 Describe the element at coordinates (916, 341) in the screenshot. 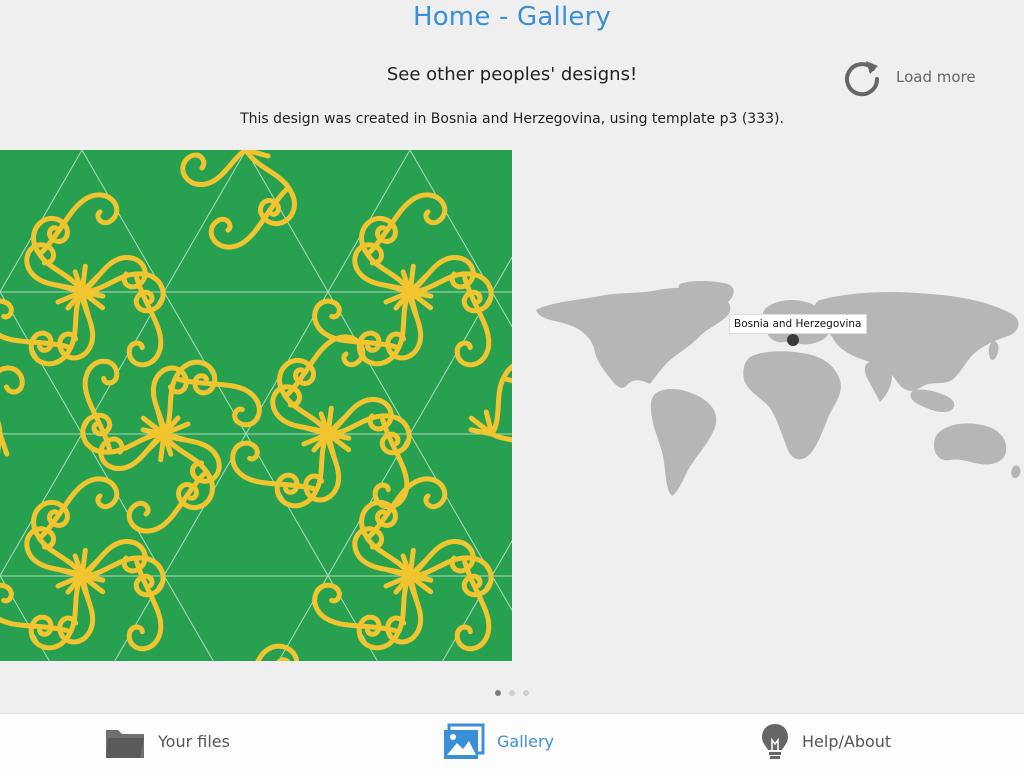

I see `asia-shape` at that location.